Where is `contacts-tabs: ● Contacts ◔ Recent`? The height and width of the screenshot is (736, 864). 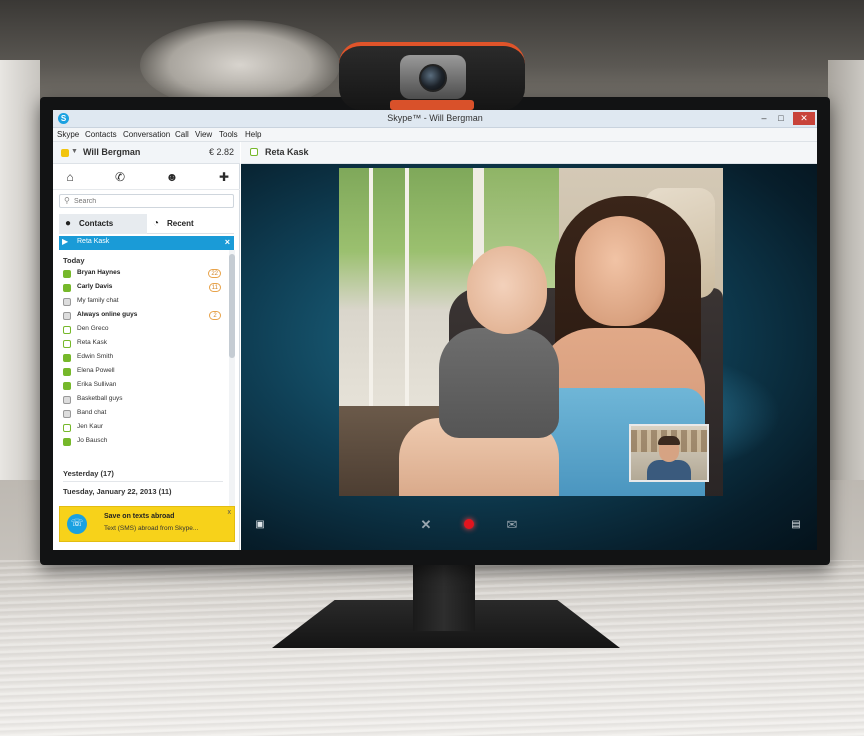
contacts-tabs: ● Contacts ◔ Recent is located at coordinates (146, 224).